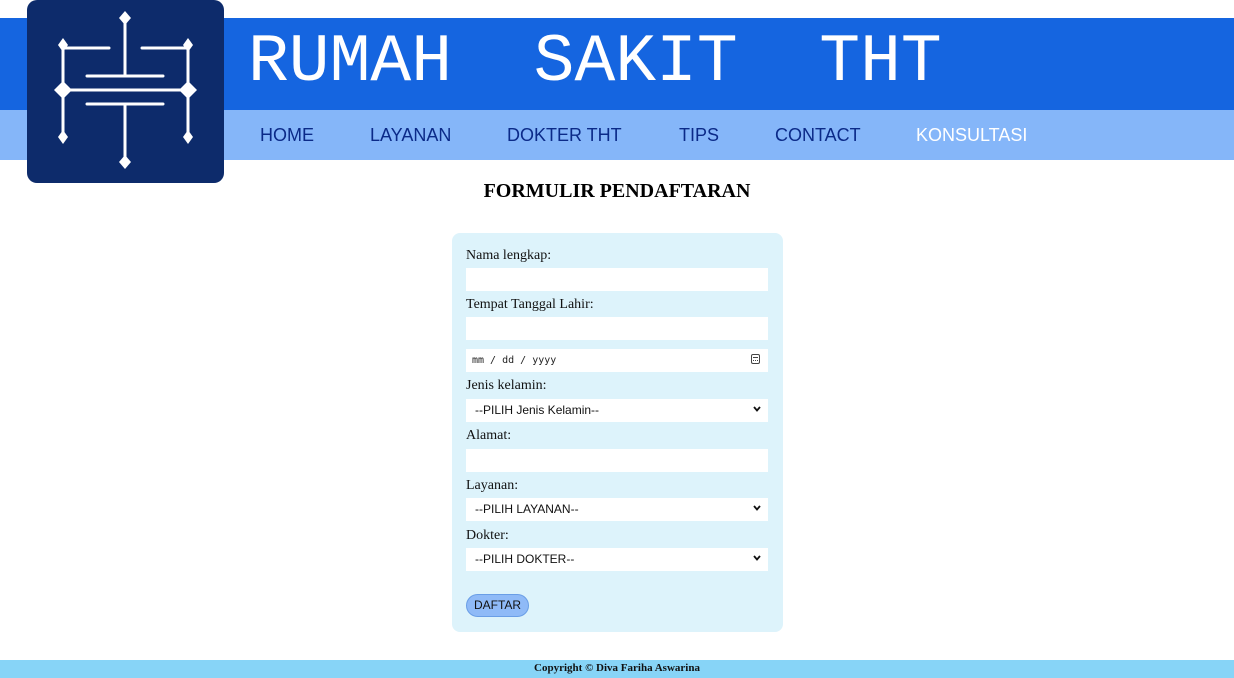 The width and height of the screenshot is (1234, 678). What do you see at coordinates (514, 360) in the screenshot?
I see `date-placeholder: mm / dd / yyyy` at bounding box center [514, 360].